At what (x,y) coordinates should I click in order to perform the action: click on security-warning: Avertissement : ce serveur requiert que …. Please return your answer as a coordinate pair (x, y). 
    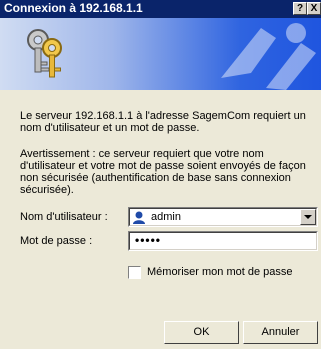
    Looking at the image, I should click on (163, 172).